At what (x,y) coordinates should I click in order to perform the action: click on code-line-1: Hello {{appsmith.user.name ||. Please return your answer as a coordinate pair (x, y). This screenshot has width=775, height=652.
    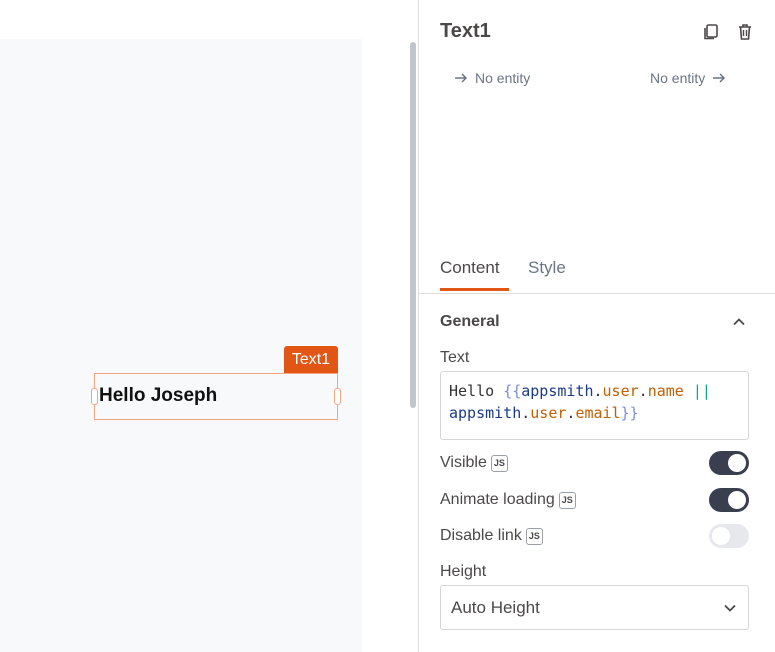
    Looking at the image, I should click on (594, 391).